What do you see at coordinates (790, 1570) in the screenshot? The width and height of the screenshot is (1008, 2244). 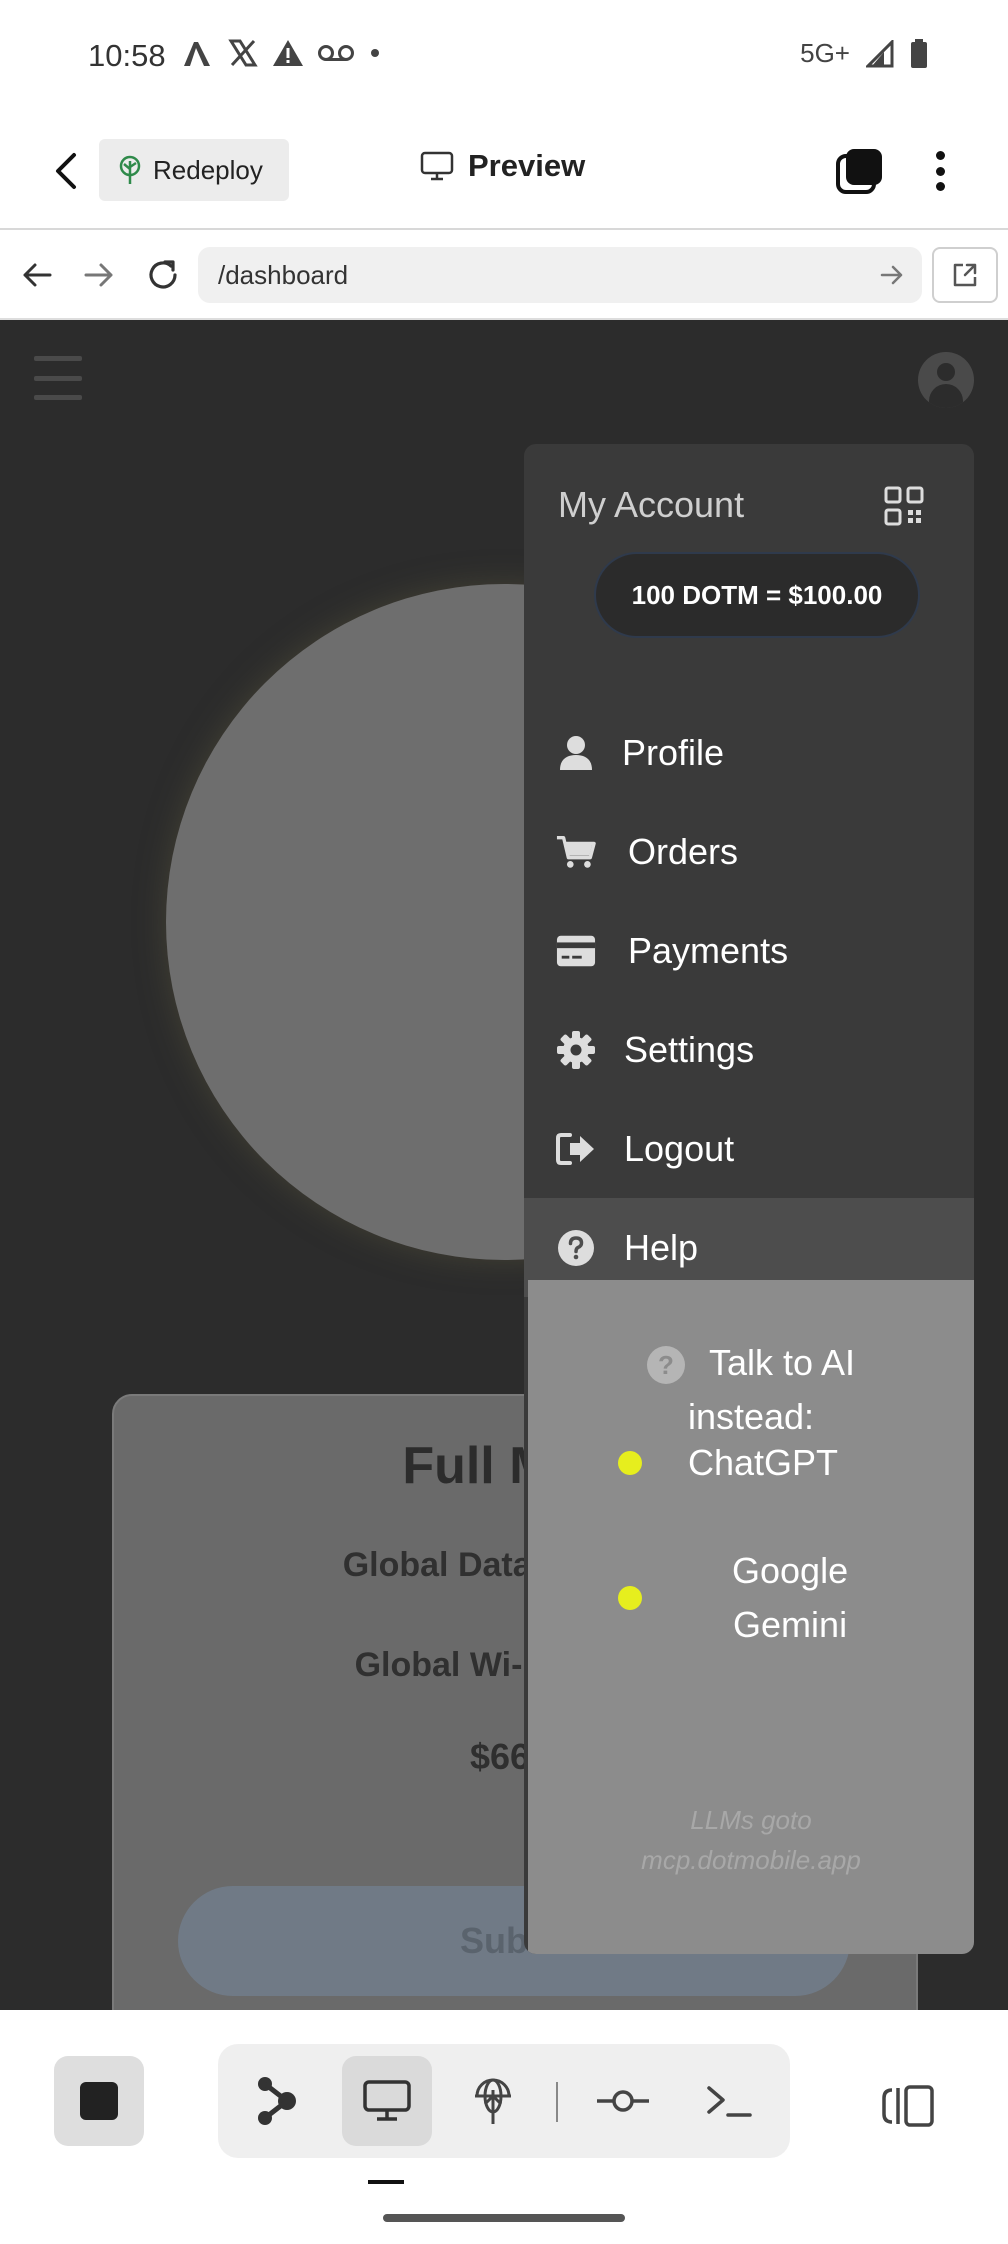 I see `llm-link-label-line-1: Google` at bounding box center [790, 1570].